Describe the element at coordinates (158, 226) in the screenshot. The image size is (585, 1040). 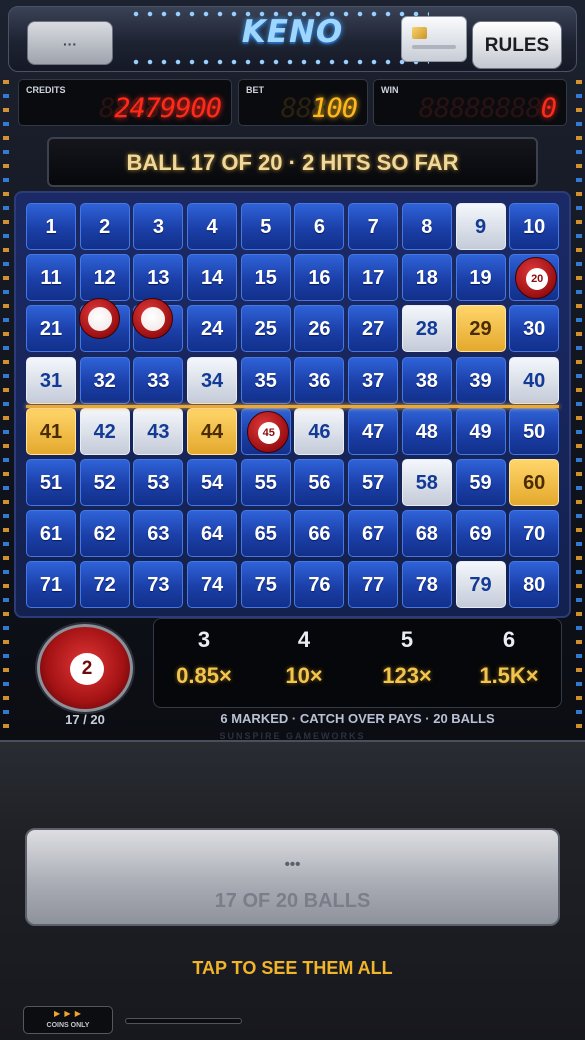
I see `board-cell-3: 3` at that location.